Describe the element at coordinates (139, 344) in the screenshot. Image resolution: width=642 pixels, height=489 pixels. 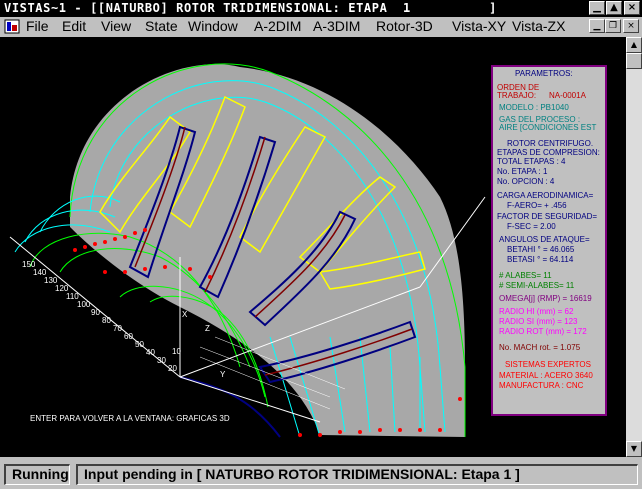
I see `axis-tick-label: 50` at that location.